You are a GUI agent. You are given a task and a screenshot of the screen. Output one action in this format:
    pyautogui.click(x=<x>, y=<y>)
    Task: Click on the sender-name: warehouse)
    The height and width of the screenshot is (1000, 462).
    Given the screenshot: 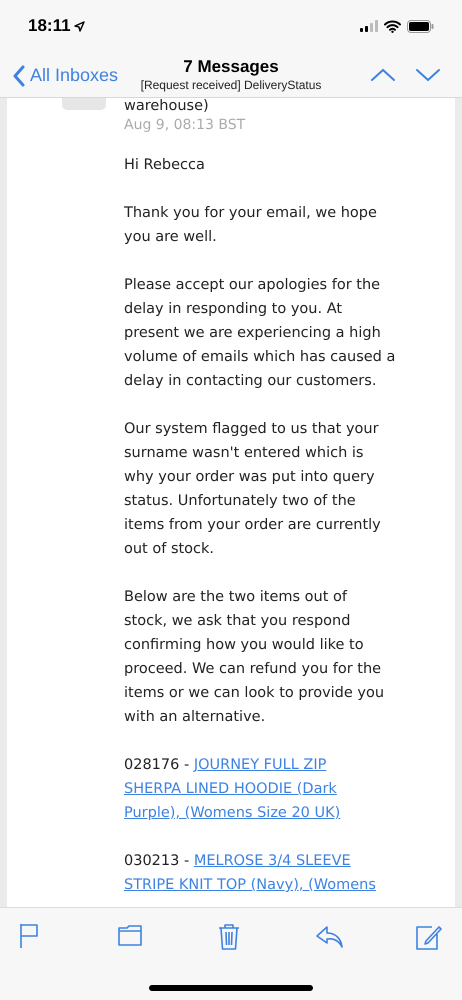 What is the action you would take?
    pyautogui.click(x=166, y=106)
    